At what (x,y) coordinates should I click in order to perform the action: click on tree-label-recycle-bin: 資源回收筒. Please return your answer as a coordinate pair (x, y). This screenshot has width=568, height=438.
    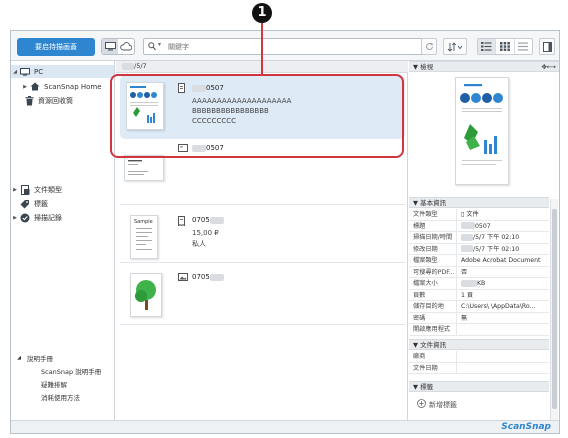
    Looking at the image, I should click on (55, 100).